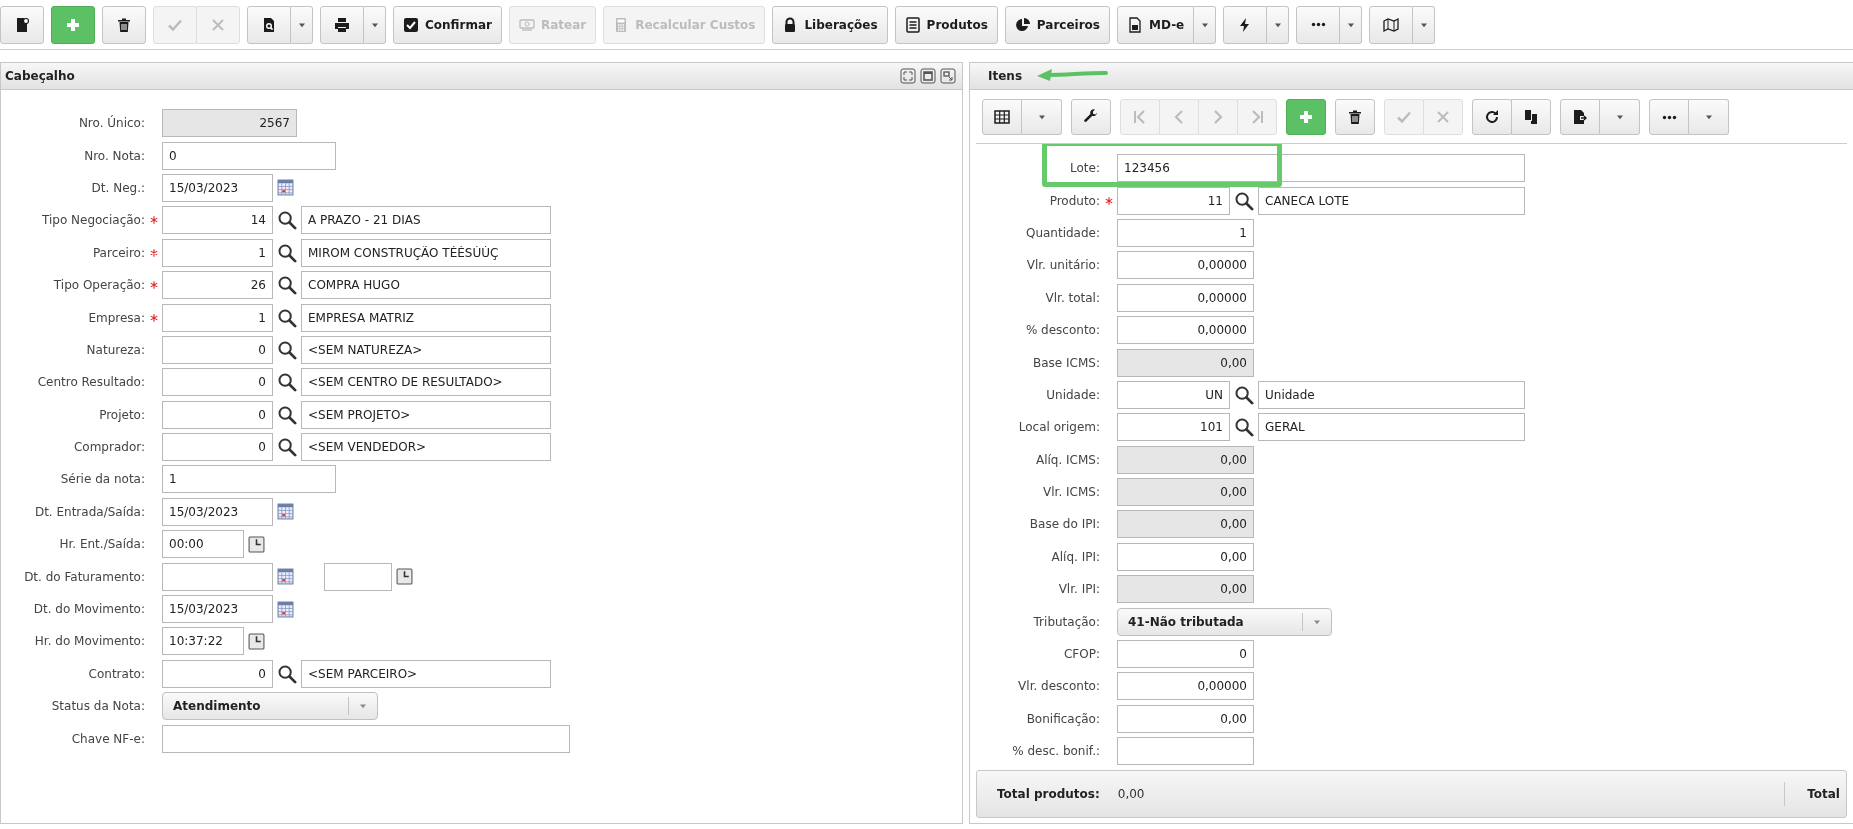 The height and width of the screenshot is (829, 1853). I want to click on text-field: 1, so click(249, 479).